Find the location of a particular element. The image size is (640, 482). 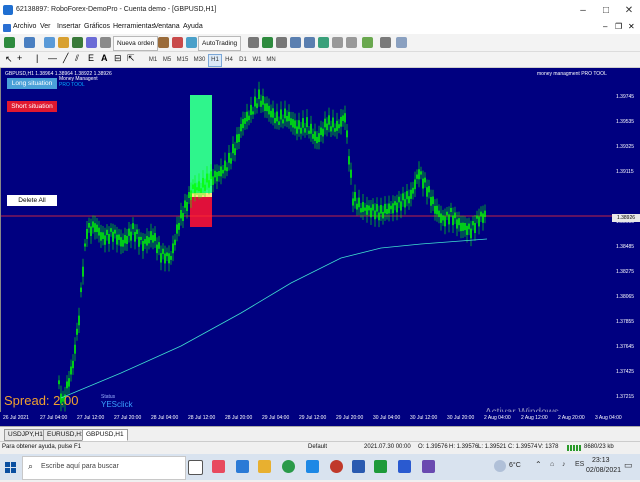

zoom-out-icon is located at coordinates (309, 42).